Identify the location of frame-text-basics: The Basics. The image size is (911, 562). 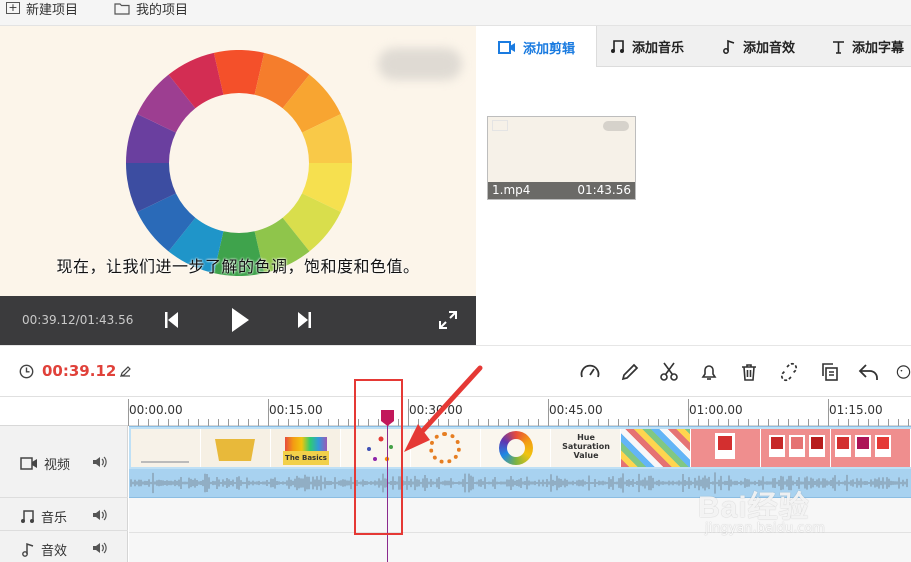
(306, 458).